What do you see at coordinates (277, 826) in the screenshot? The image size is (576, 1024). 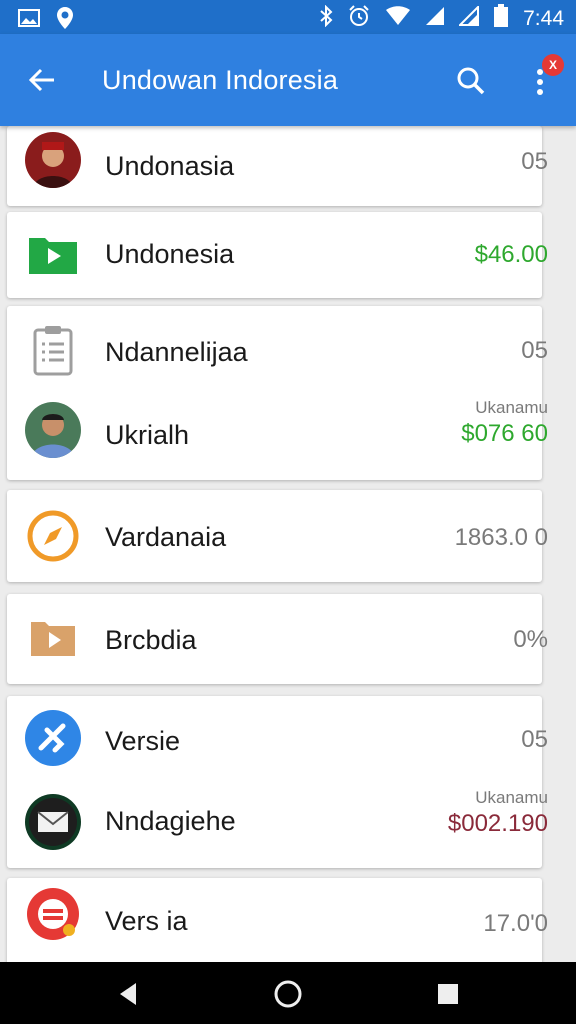 I see `list-item: Ukanamu Nndagiehe $002.190` at bounding box center [277, 826].